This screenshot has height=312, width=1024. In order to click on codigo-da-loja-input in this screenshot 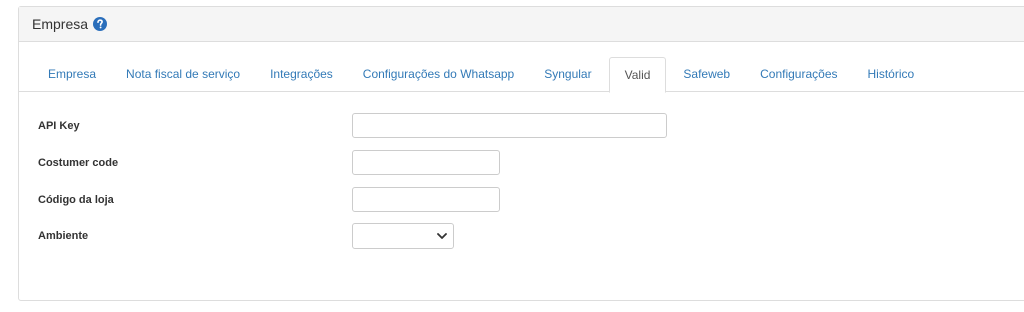, I will do `click(426, 199)`.